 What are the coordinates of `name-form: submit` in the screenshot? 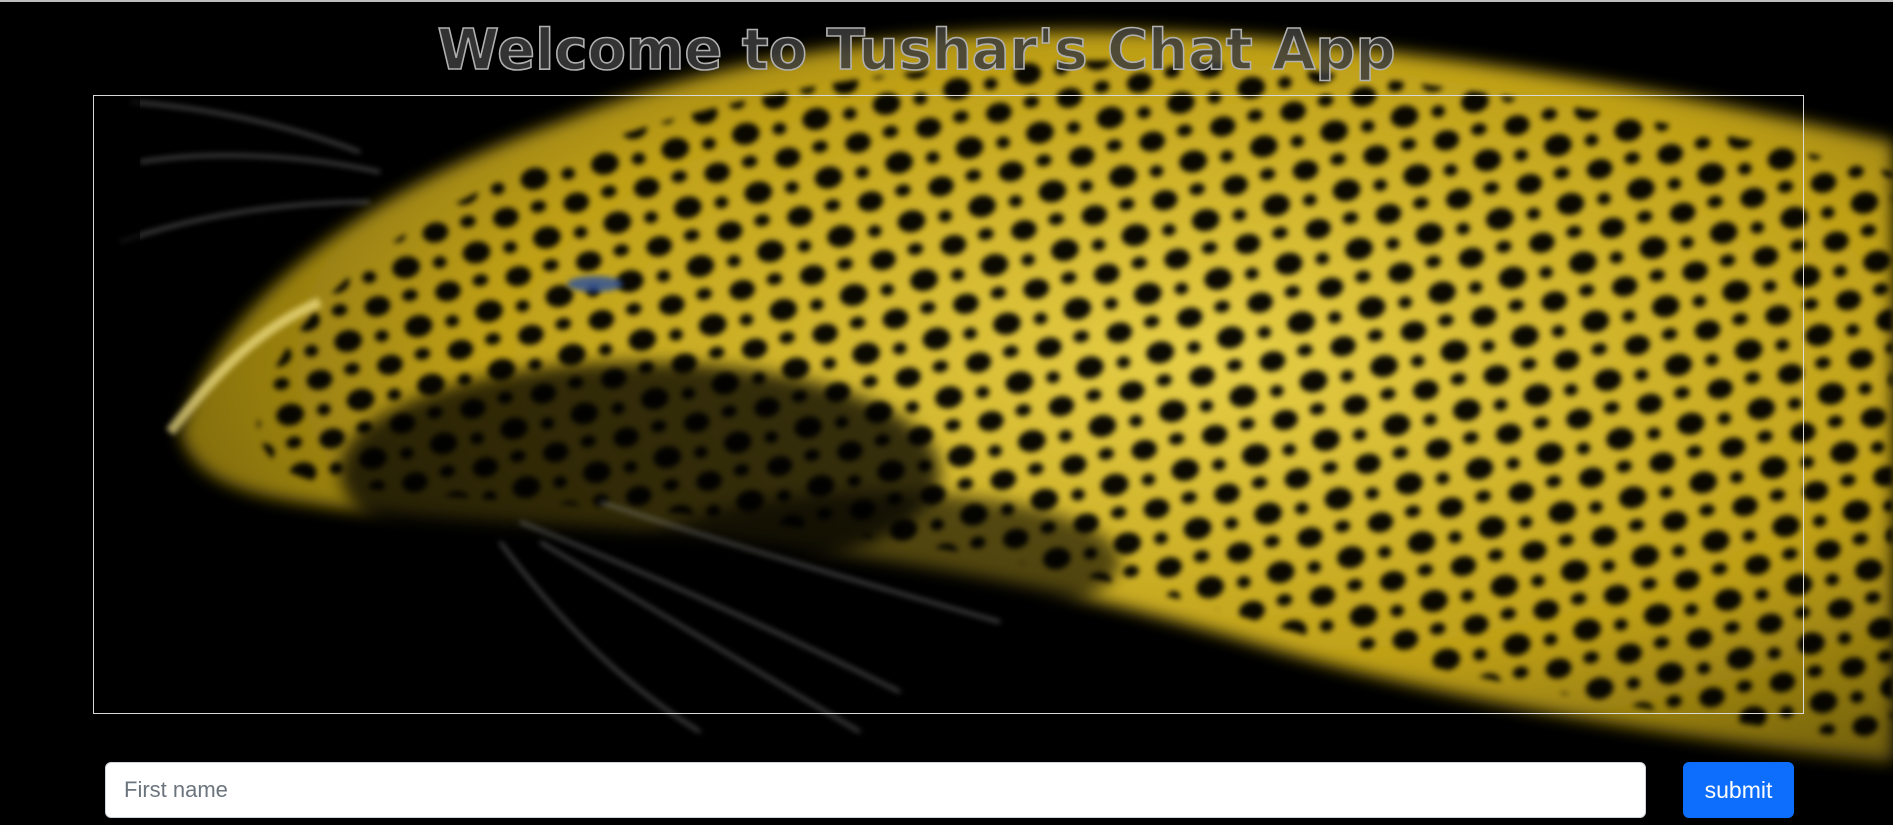 It's located at (950, 790).